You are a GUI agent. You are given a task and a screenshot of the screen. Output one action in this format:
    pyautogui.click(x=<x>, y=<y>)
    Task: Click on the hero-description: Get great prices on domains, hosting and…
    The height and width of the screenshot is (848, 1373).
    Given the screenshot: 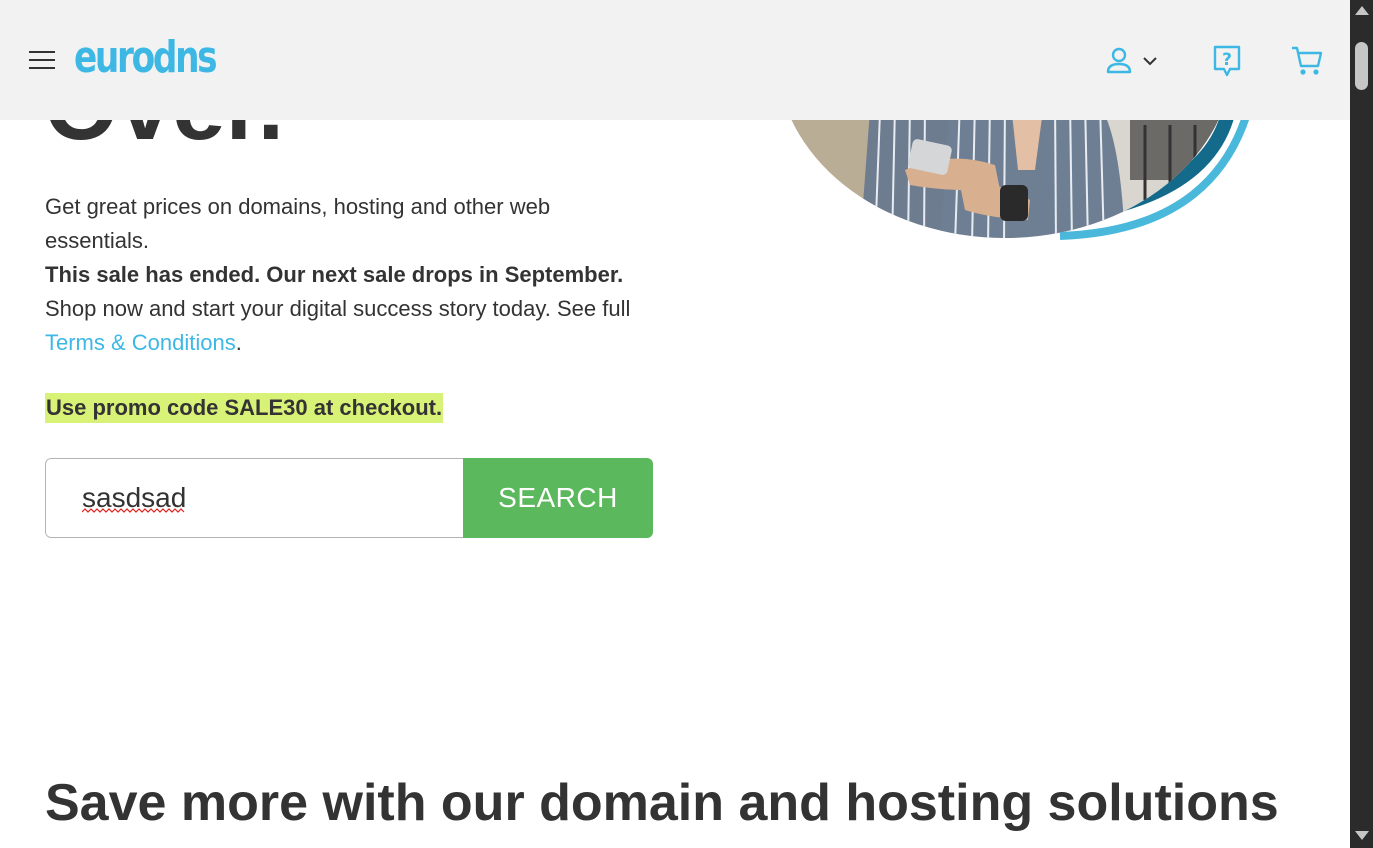 What is the action you would take?
    pyautogui.click(x=345, y=275)
    